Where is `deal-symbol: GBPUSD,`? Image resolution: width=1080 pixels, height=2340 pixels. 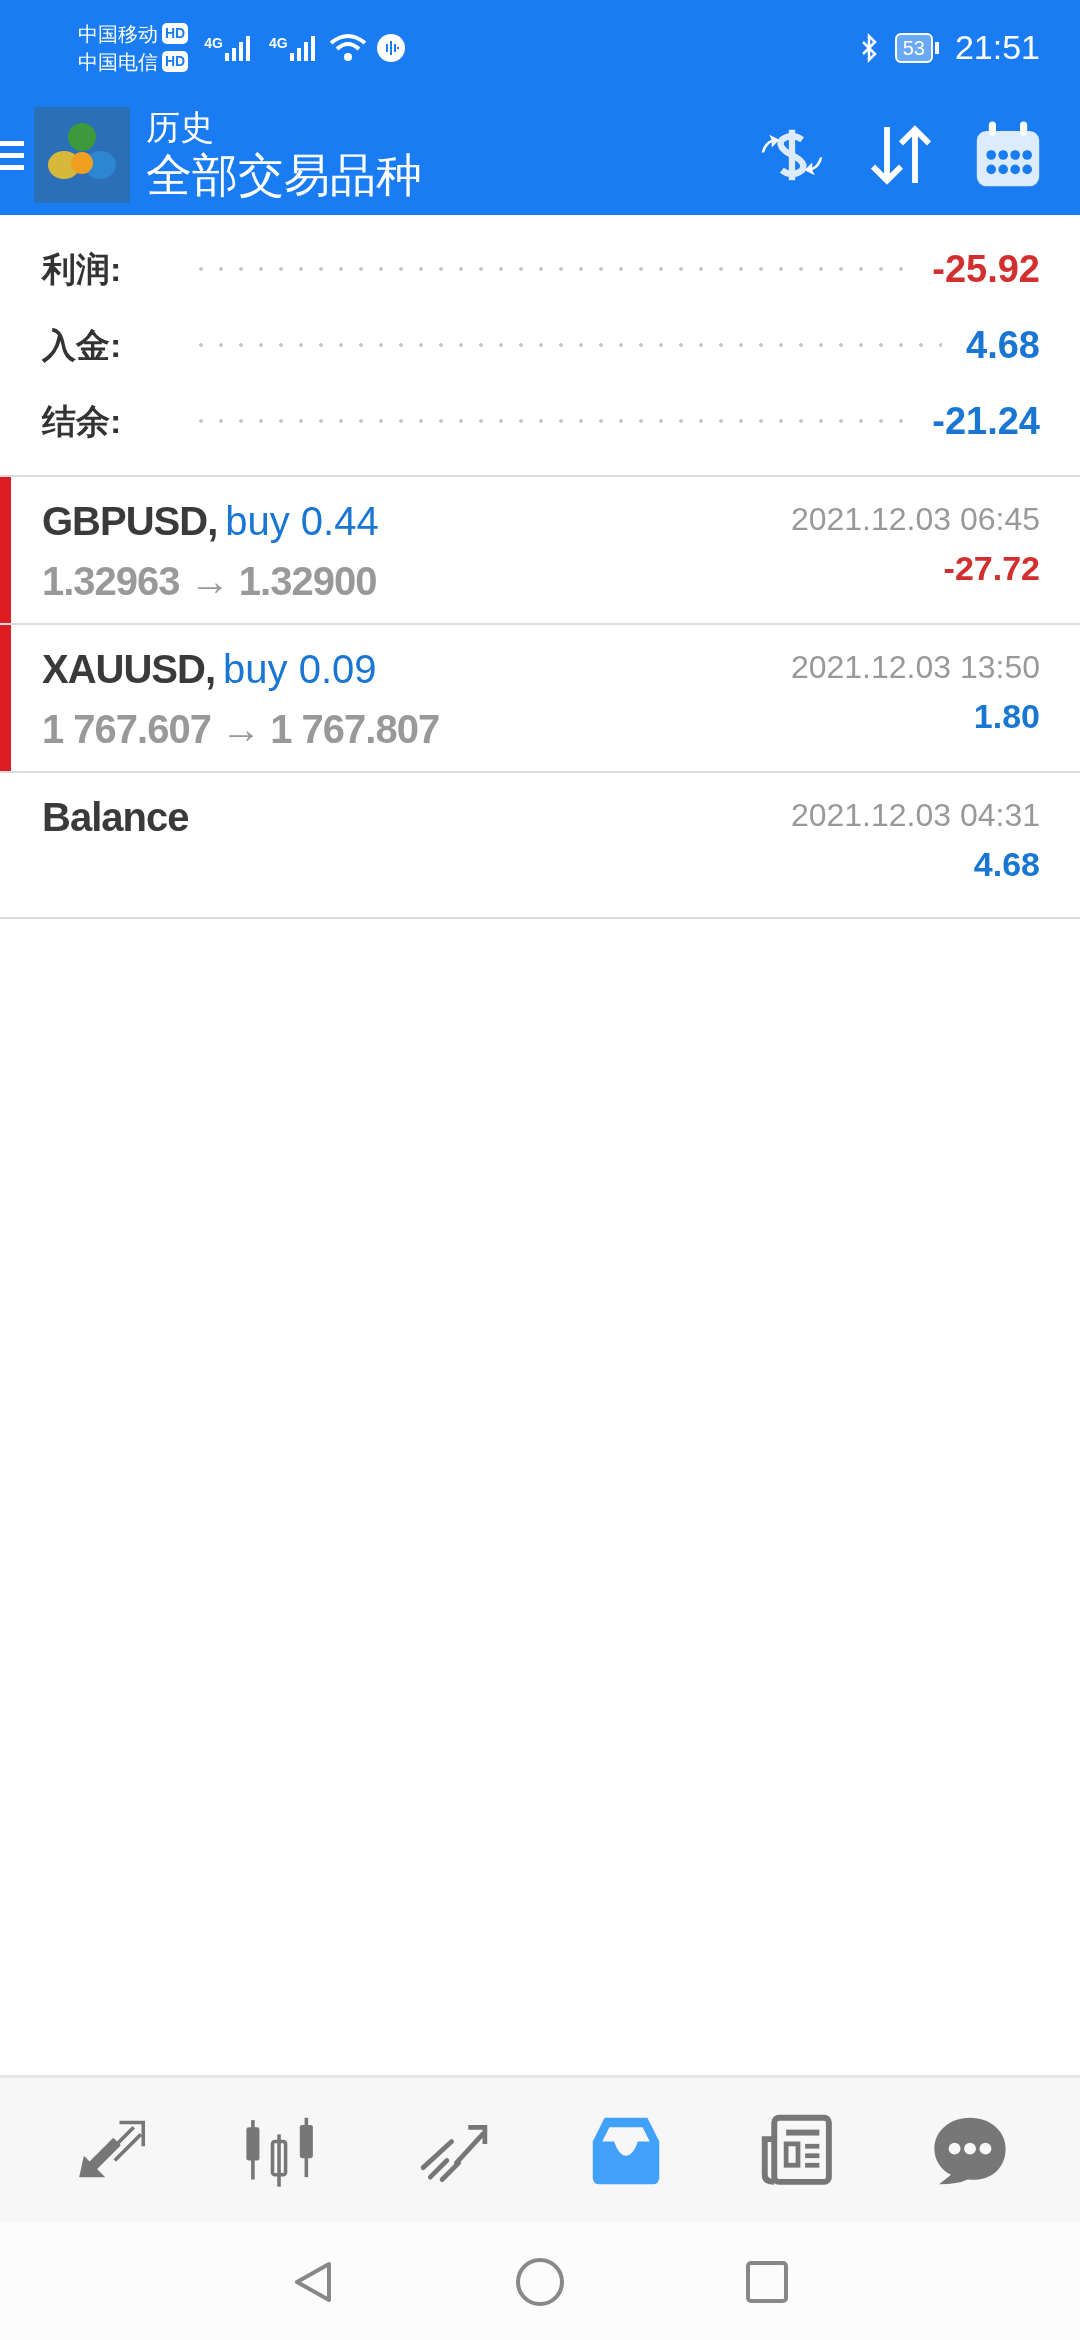
deal-symbol: GBPUSD, is located at coordinates (130, 521).